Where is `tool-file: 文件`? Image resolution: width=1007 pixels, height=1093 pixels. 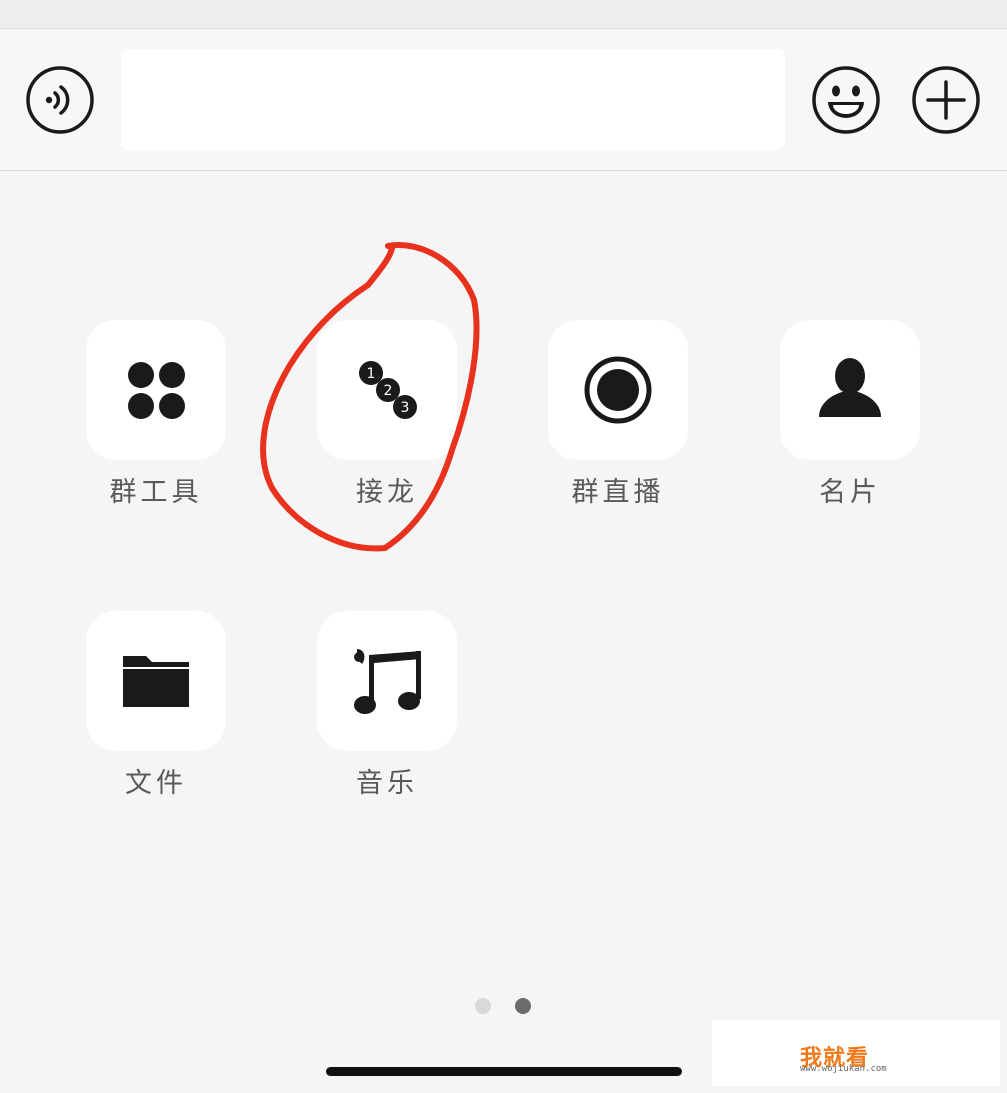
tool-file: 文件 is located at coordinates (156, 705).